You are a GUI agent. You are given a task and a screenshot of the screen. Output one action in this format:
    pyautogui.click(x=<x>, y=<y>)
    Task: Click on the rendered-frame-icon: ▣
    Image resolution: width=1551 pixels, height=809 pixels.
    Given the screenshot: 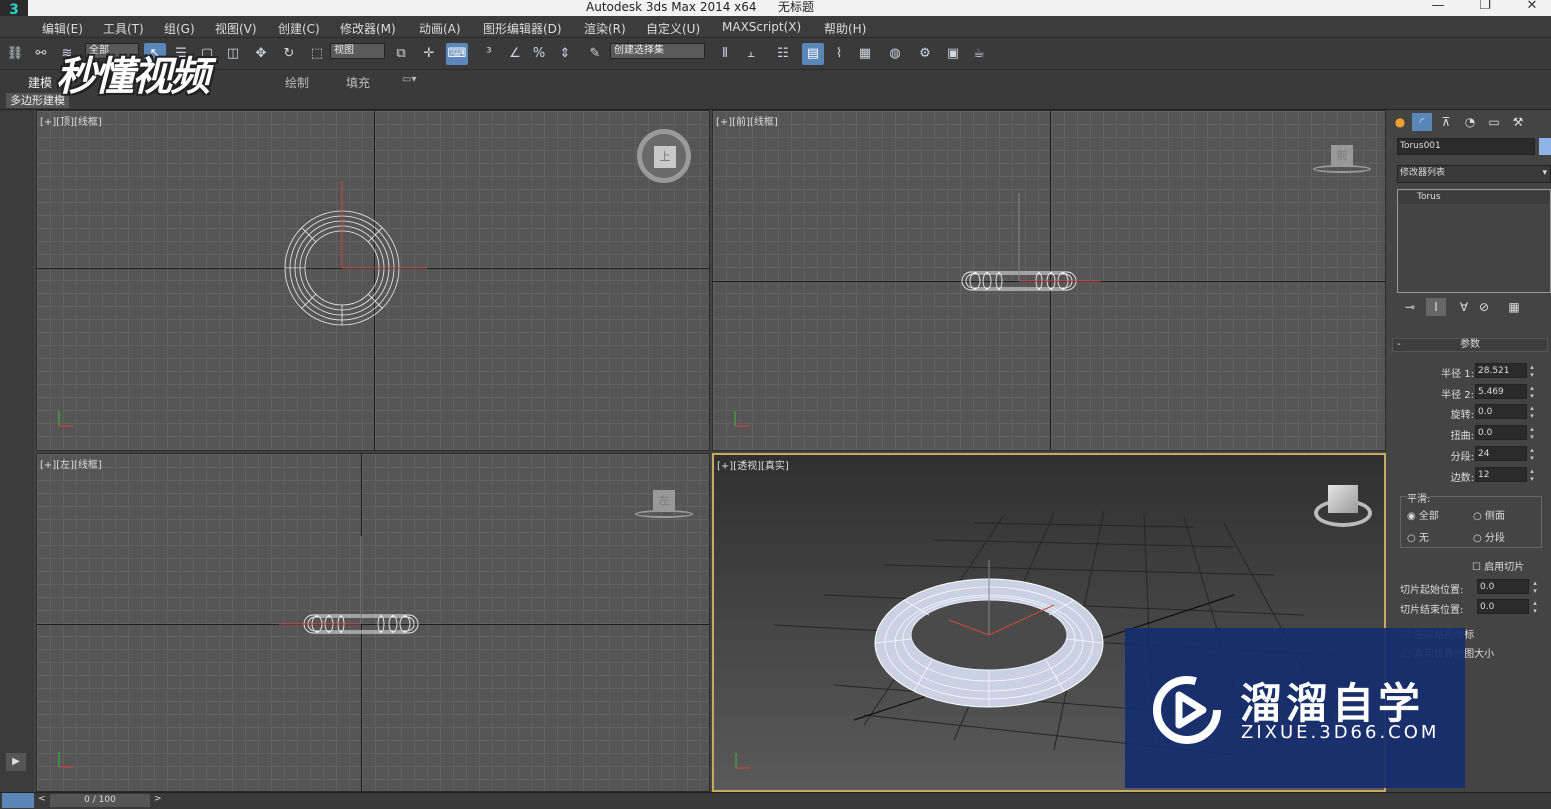 What is the action you would take?
    pyautogui.click(x=953, y=54)
    